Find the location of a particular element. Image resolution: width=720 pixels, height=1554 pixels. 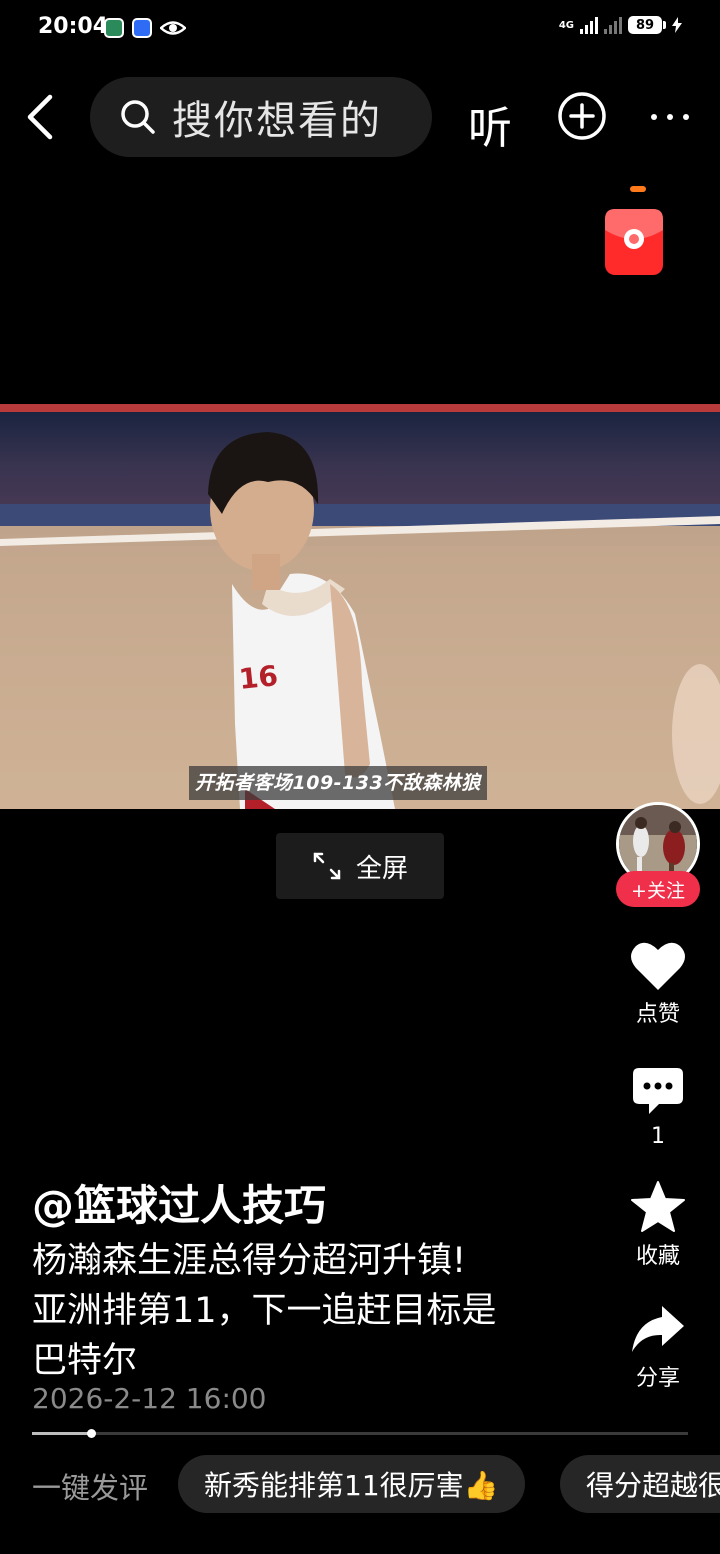

search-bar: 搜你想看的 is located at coordinates (261, 117).